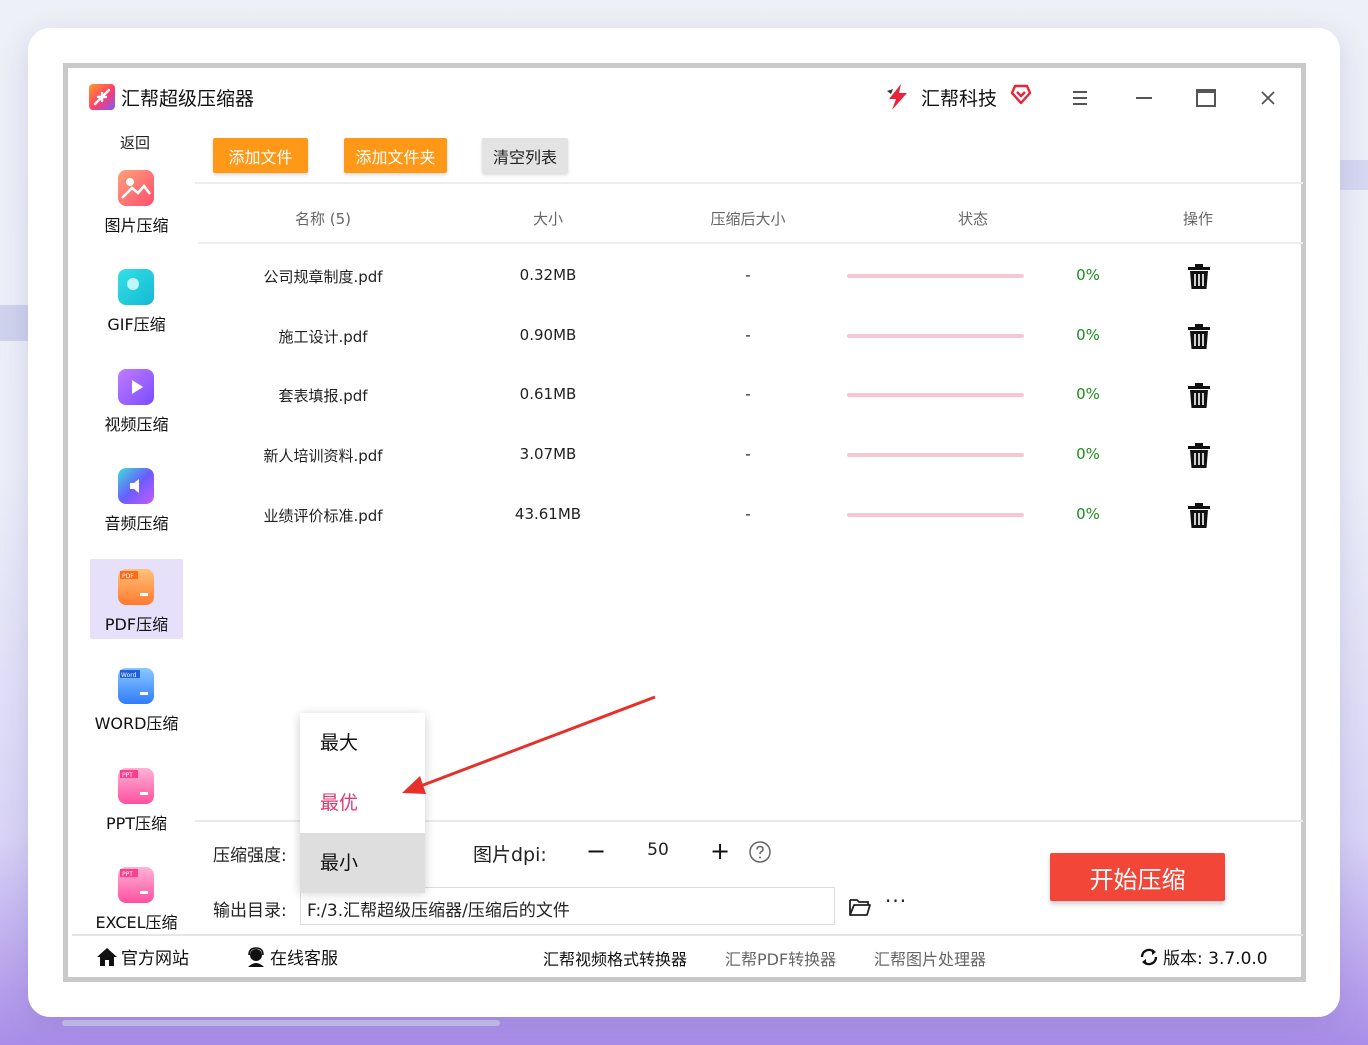  I want to click on column-header-size: 大小, so click(547, 219).